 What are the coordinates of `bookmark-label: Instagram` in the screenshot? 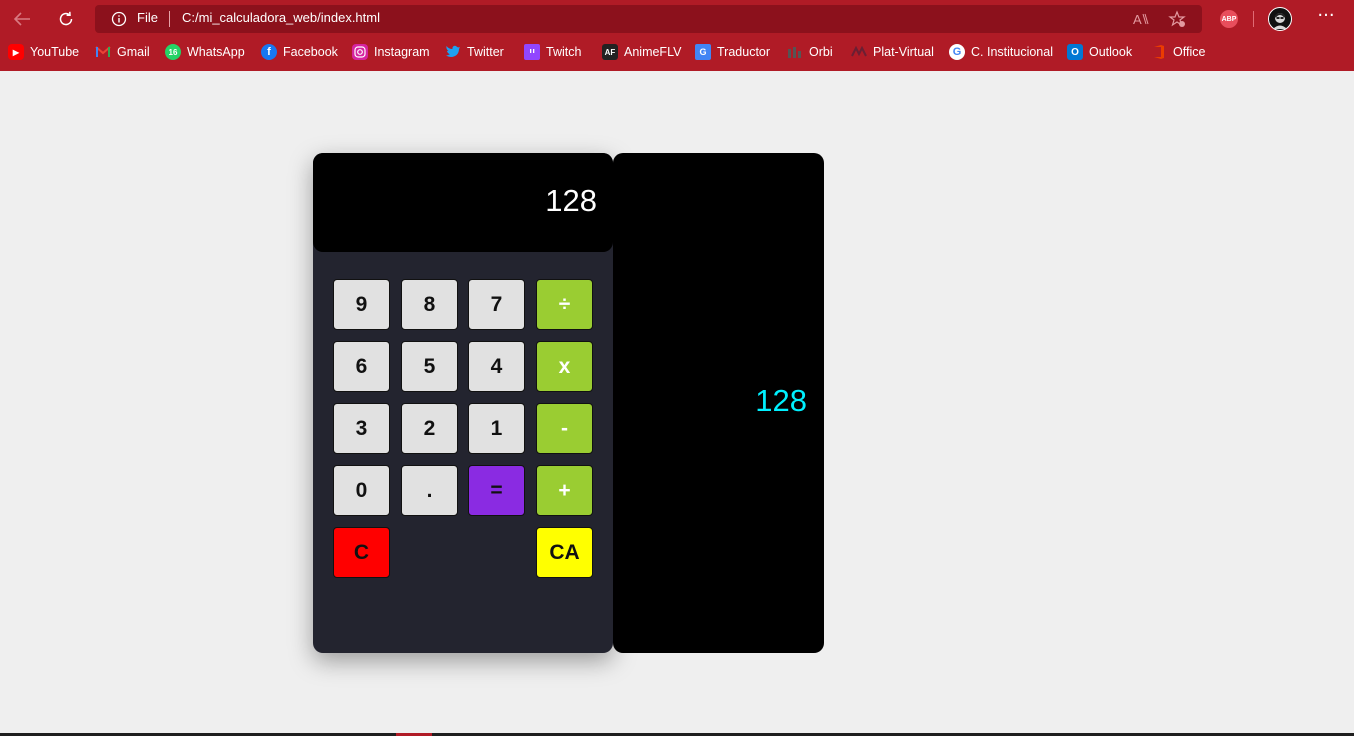 It's located at (402, 52).